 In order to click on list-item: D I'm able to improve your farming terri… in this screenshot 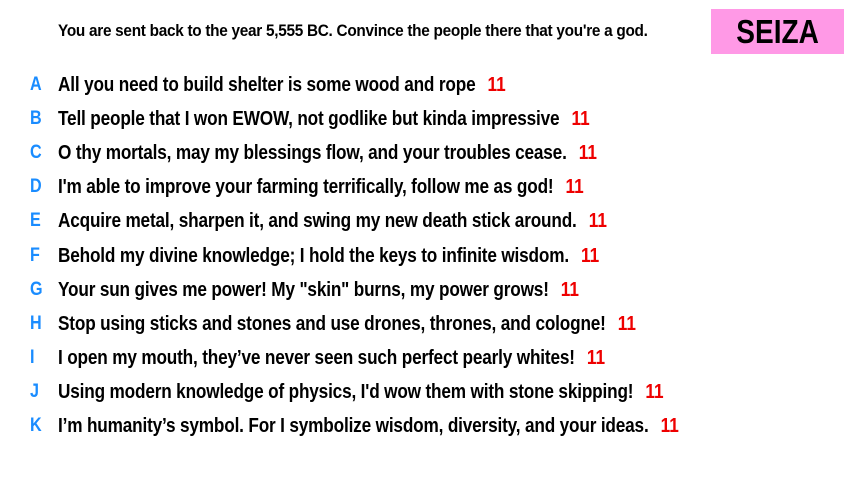, I will do `click(426, 187)`.